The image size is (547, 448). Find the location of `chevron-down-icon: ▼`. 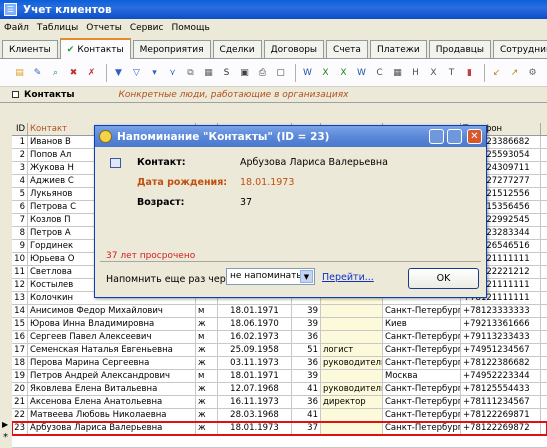

chevron-down-icon: ▼ is located at coordinates (306, 276).